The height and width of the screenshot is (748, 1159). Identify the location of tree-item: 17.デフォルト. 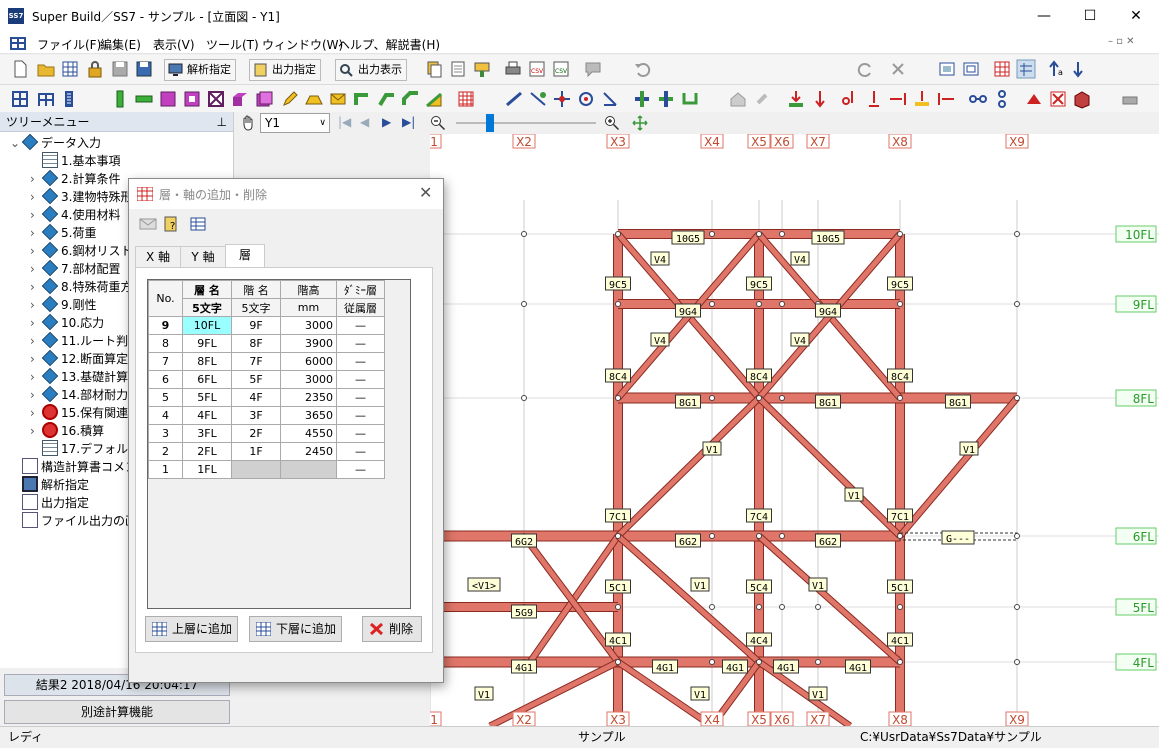
(85, 449).